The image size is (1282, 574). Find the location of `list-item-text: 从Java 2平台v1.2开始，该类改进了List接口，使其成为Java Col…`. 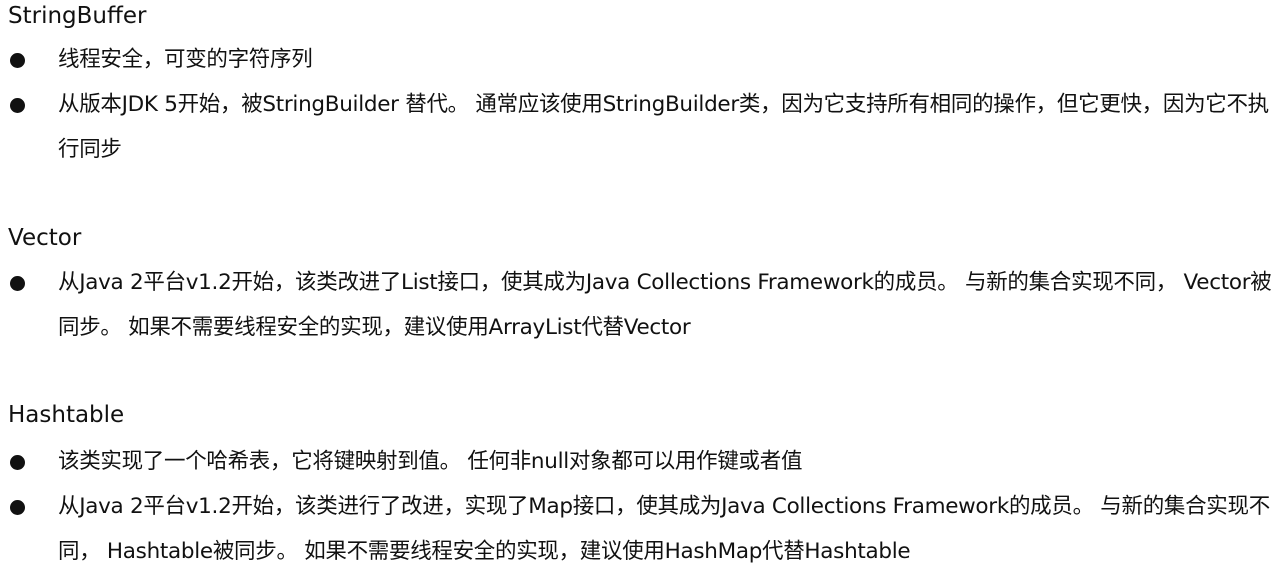

list-item-text: 从Java 2平台v1.2开始，该类改进了List接口，使其成为Java Col… is located at coordinates (665, 305).